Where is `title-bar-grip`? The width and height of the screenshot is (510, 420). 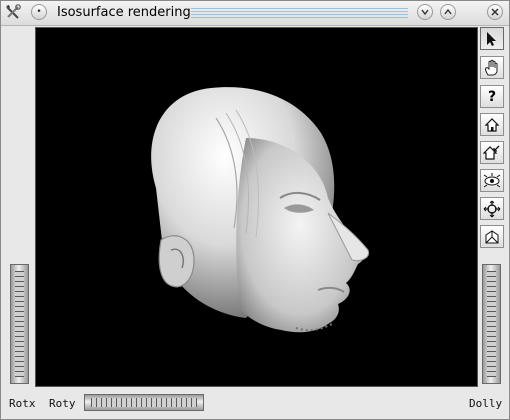 title-bar-grip is located at coordinates (299, 13).